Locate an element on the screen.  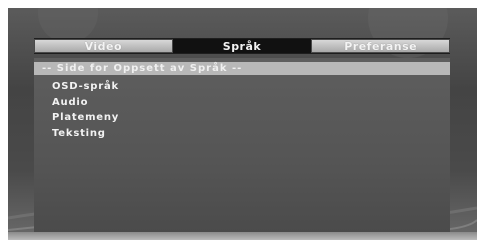
tab-language-label: Språk is located at coordinates (242, 46).